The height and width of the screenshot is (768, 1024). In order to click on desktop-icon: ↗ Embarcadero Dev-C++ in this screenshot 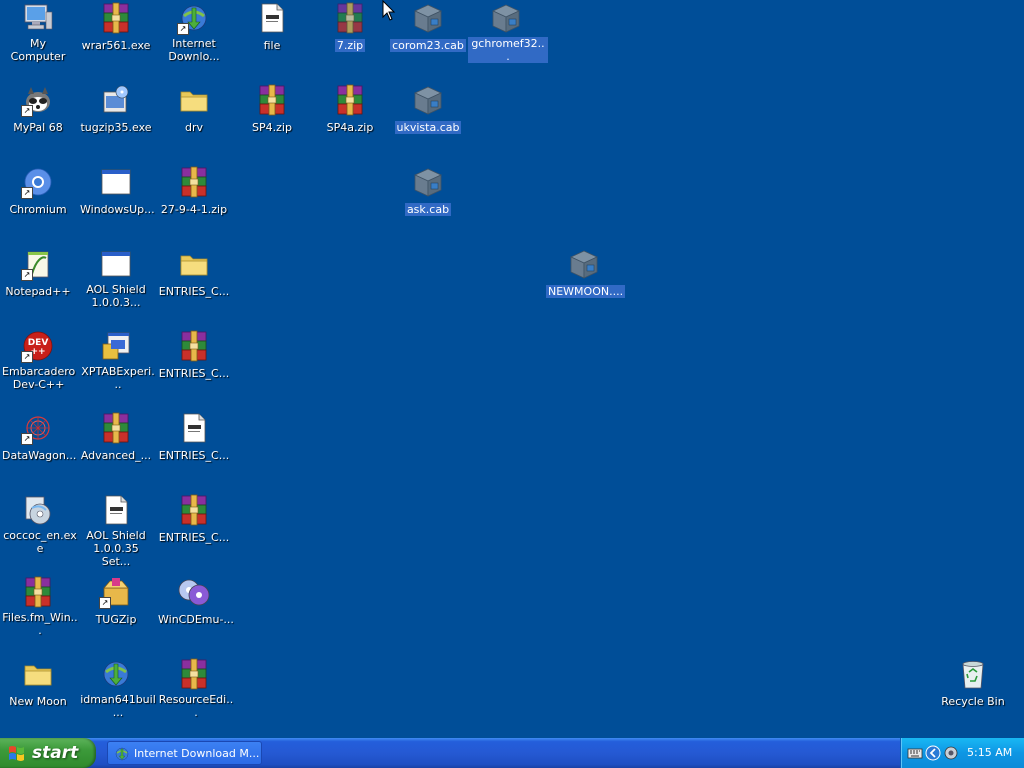, I will do `click(38, 361)`.